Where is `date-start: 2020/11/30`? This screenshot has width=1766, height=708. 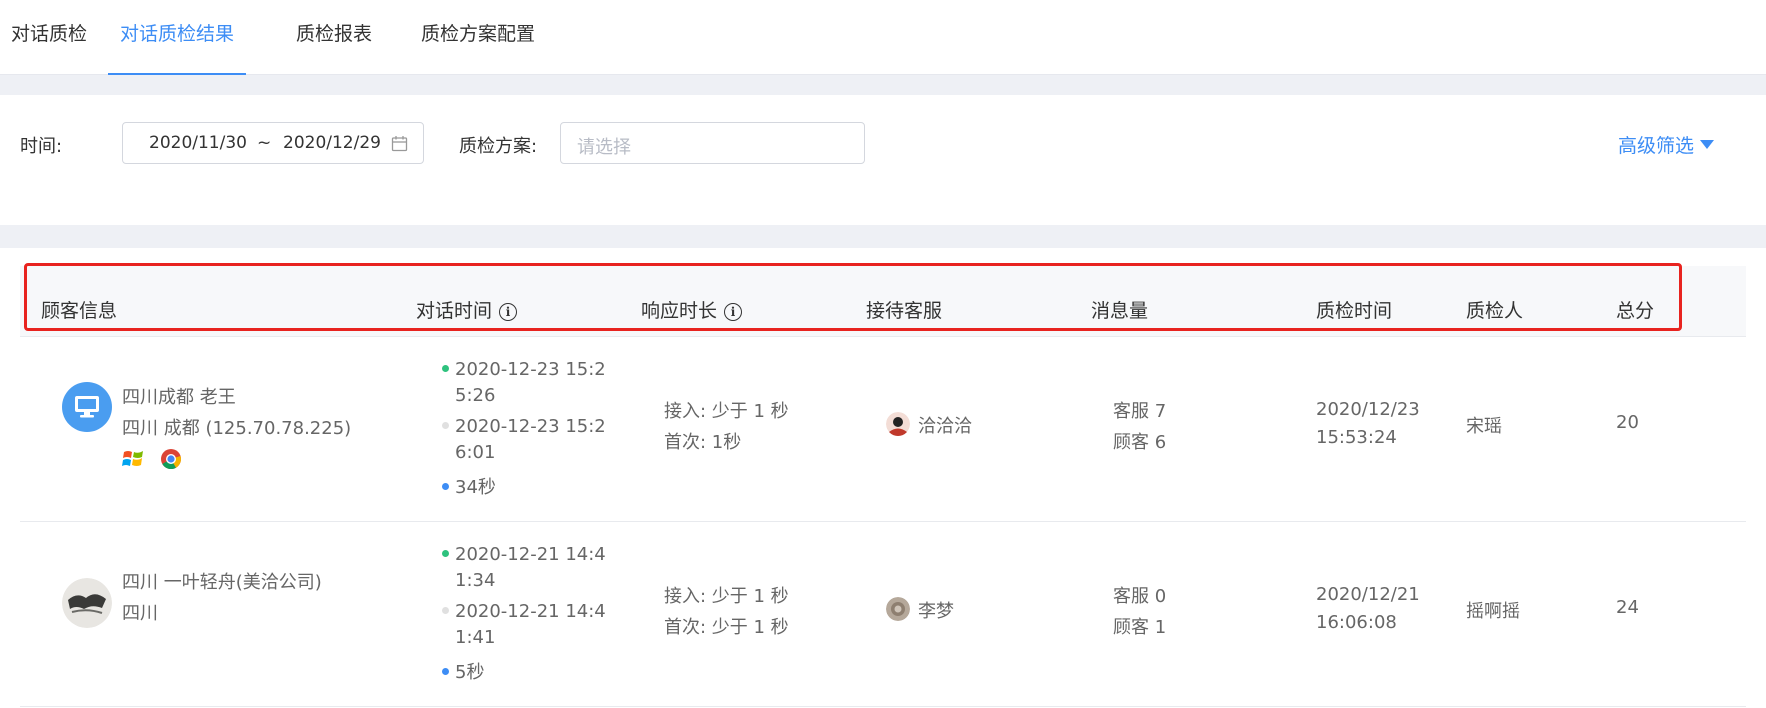
date-start: 2020/11/30 is located at coordinates (198, 143).